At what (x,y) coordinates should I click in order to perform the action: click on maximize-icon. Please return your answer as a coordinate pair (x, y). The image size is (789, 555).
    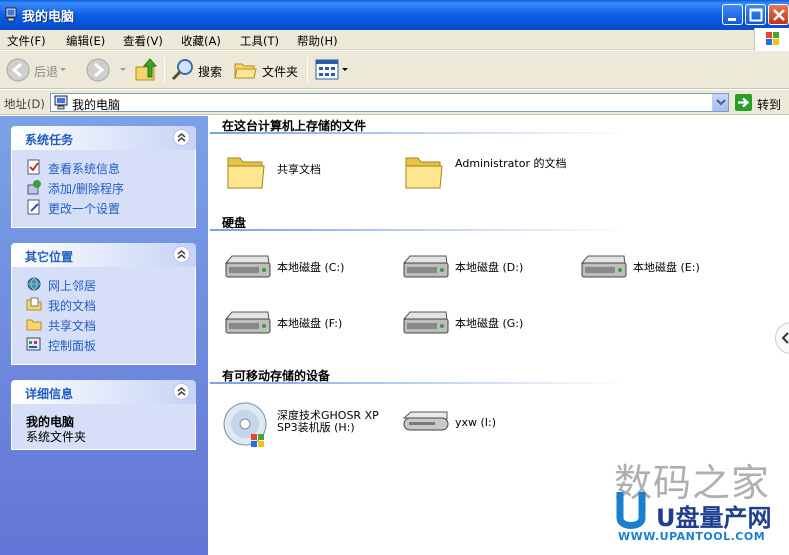
    Looking at the image, I should click on (756, 15).